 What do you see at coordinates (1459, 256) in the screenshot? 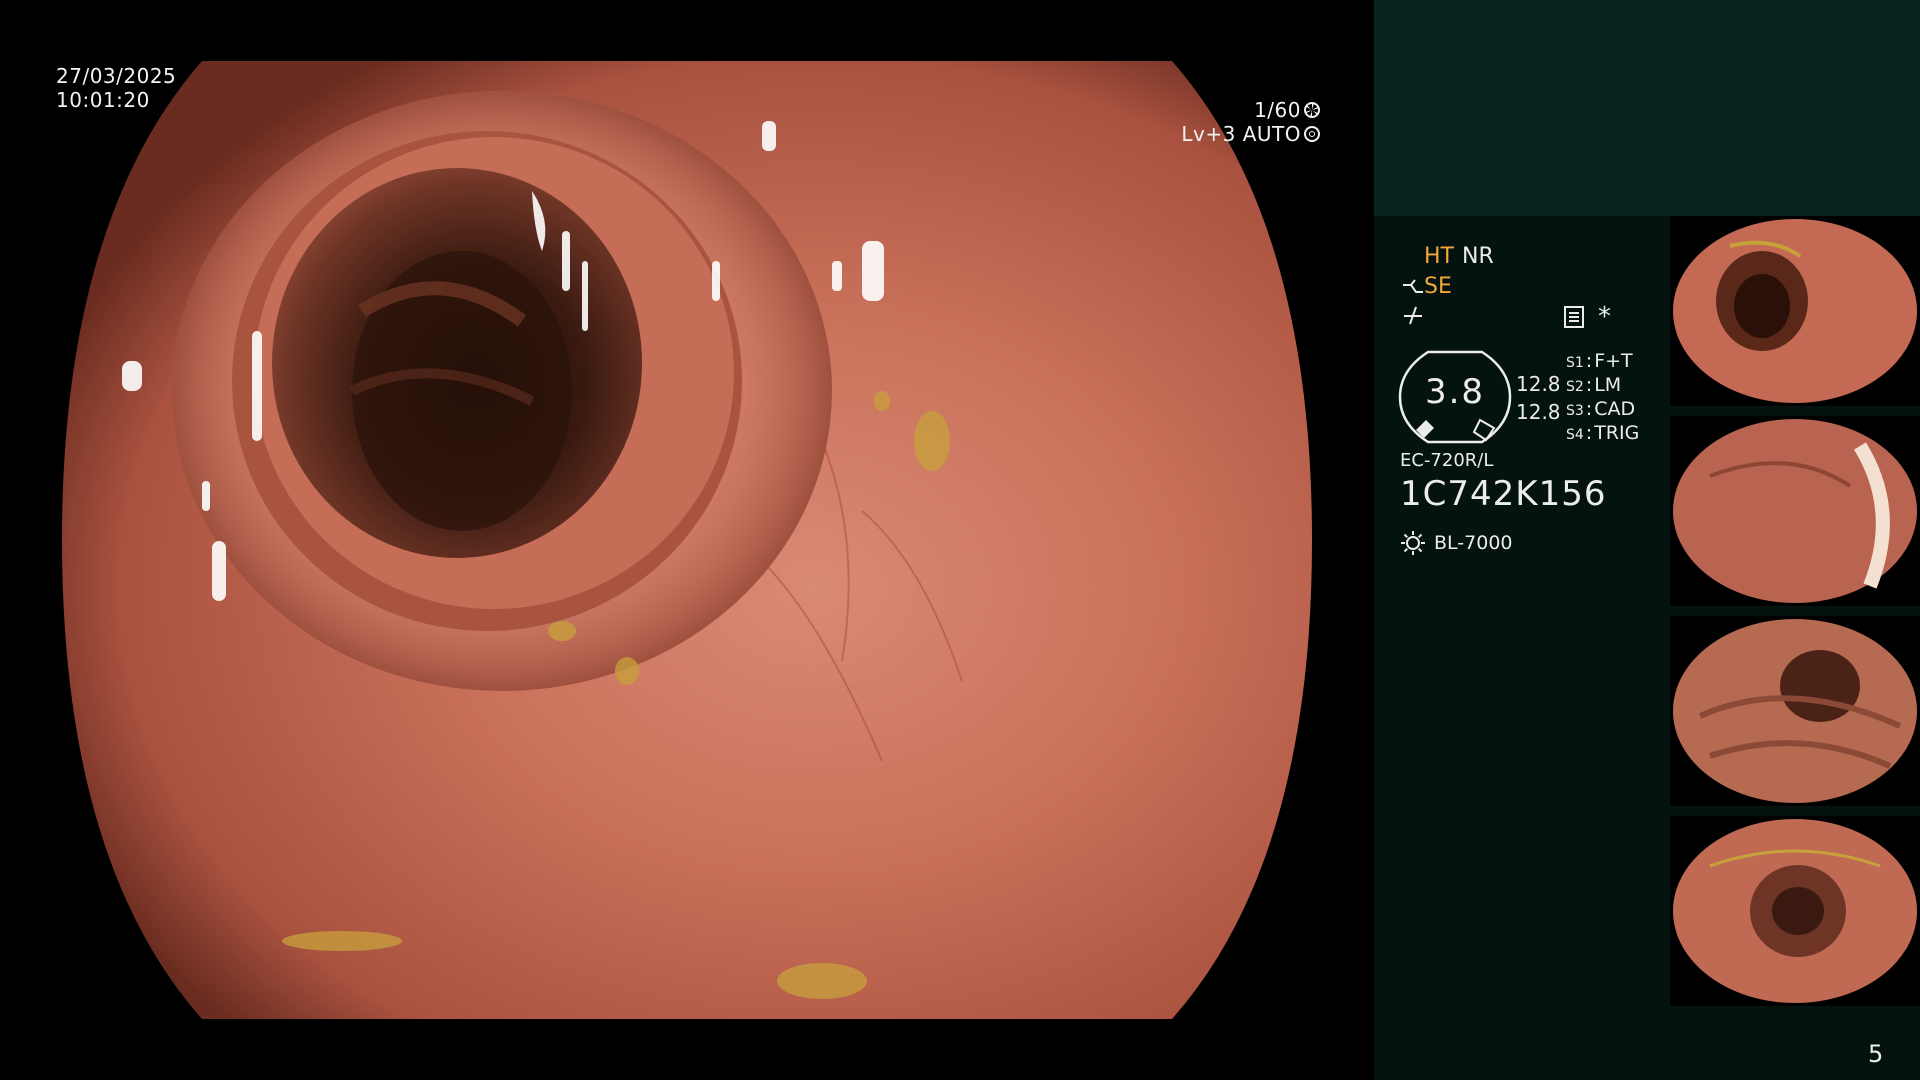
I see `image-mode-line: HT NR` at bounding box center [1459, 256].